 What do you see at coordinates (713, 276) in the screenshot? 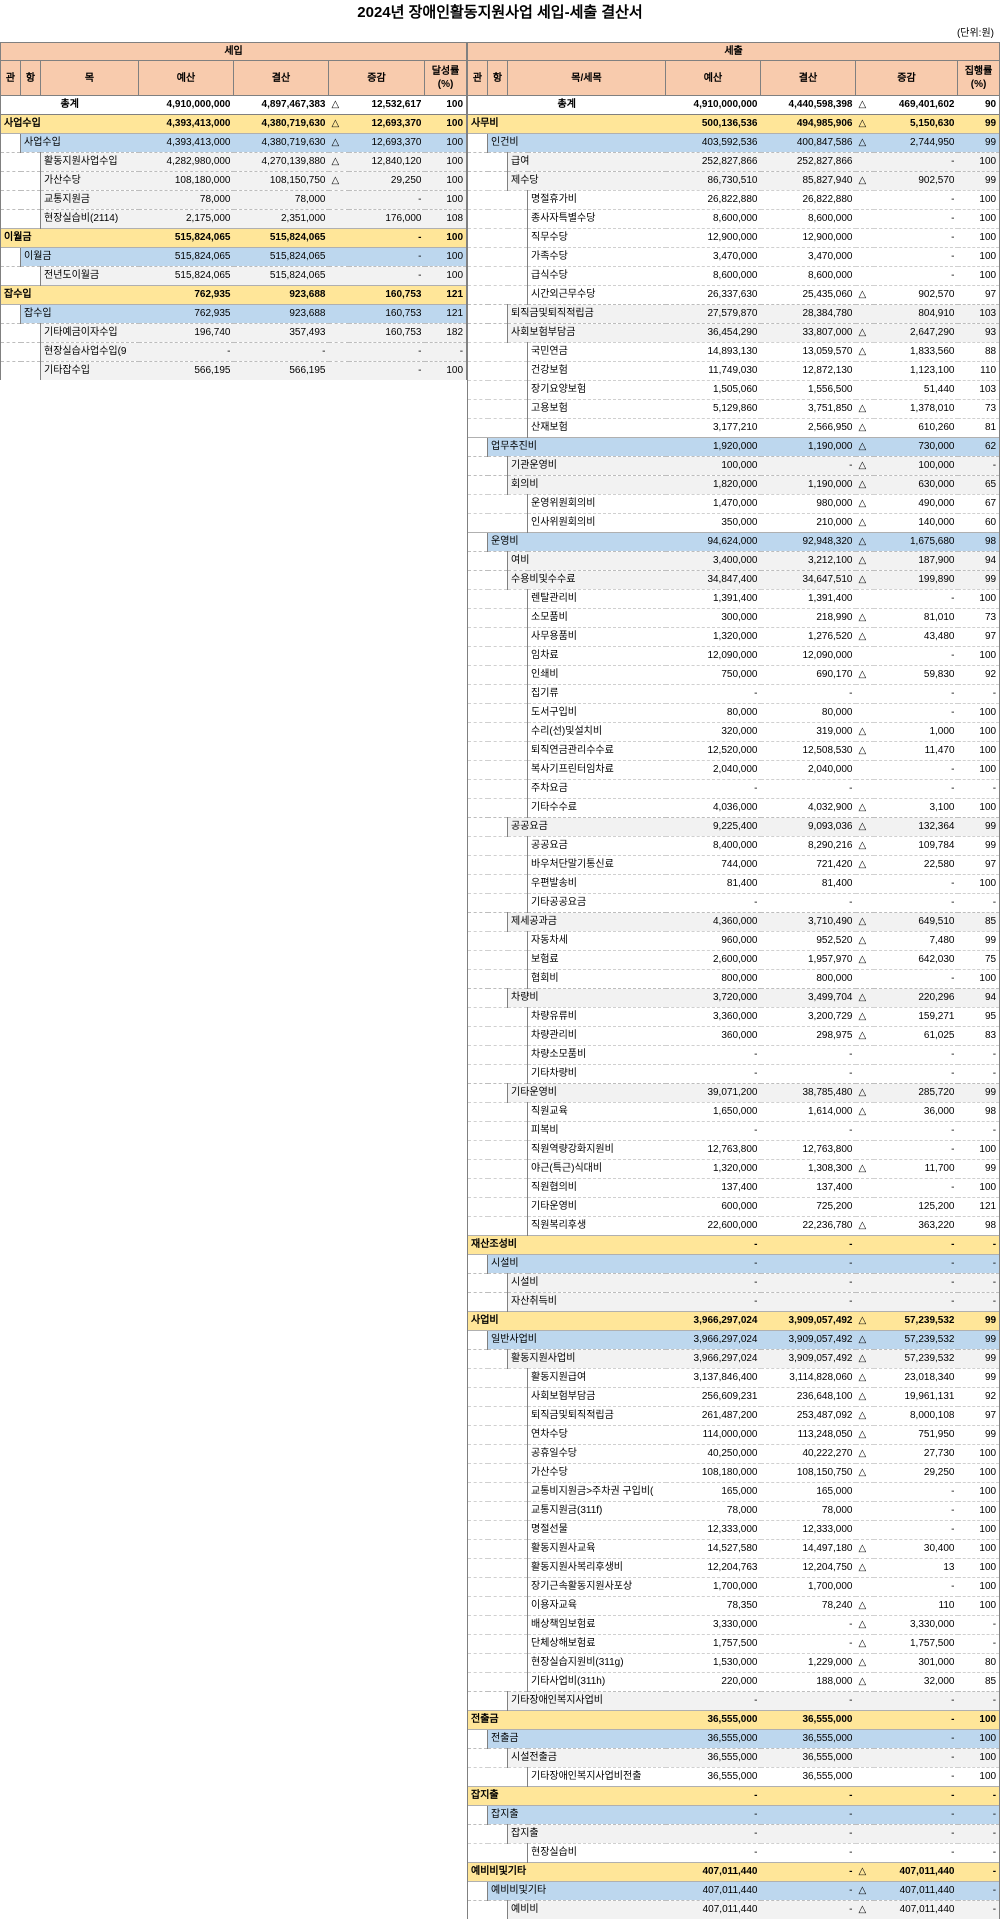
I see `row-budget: 8,600,000` at bounding box center [713, 276].